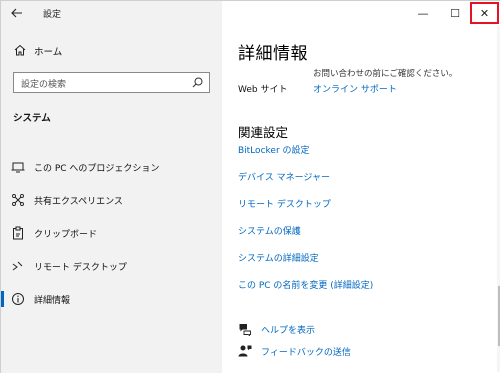 The image size is (500, 373). Describe the element at coordinates (20, 50) in the screenshot. I see `home-icon` at that location.